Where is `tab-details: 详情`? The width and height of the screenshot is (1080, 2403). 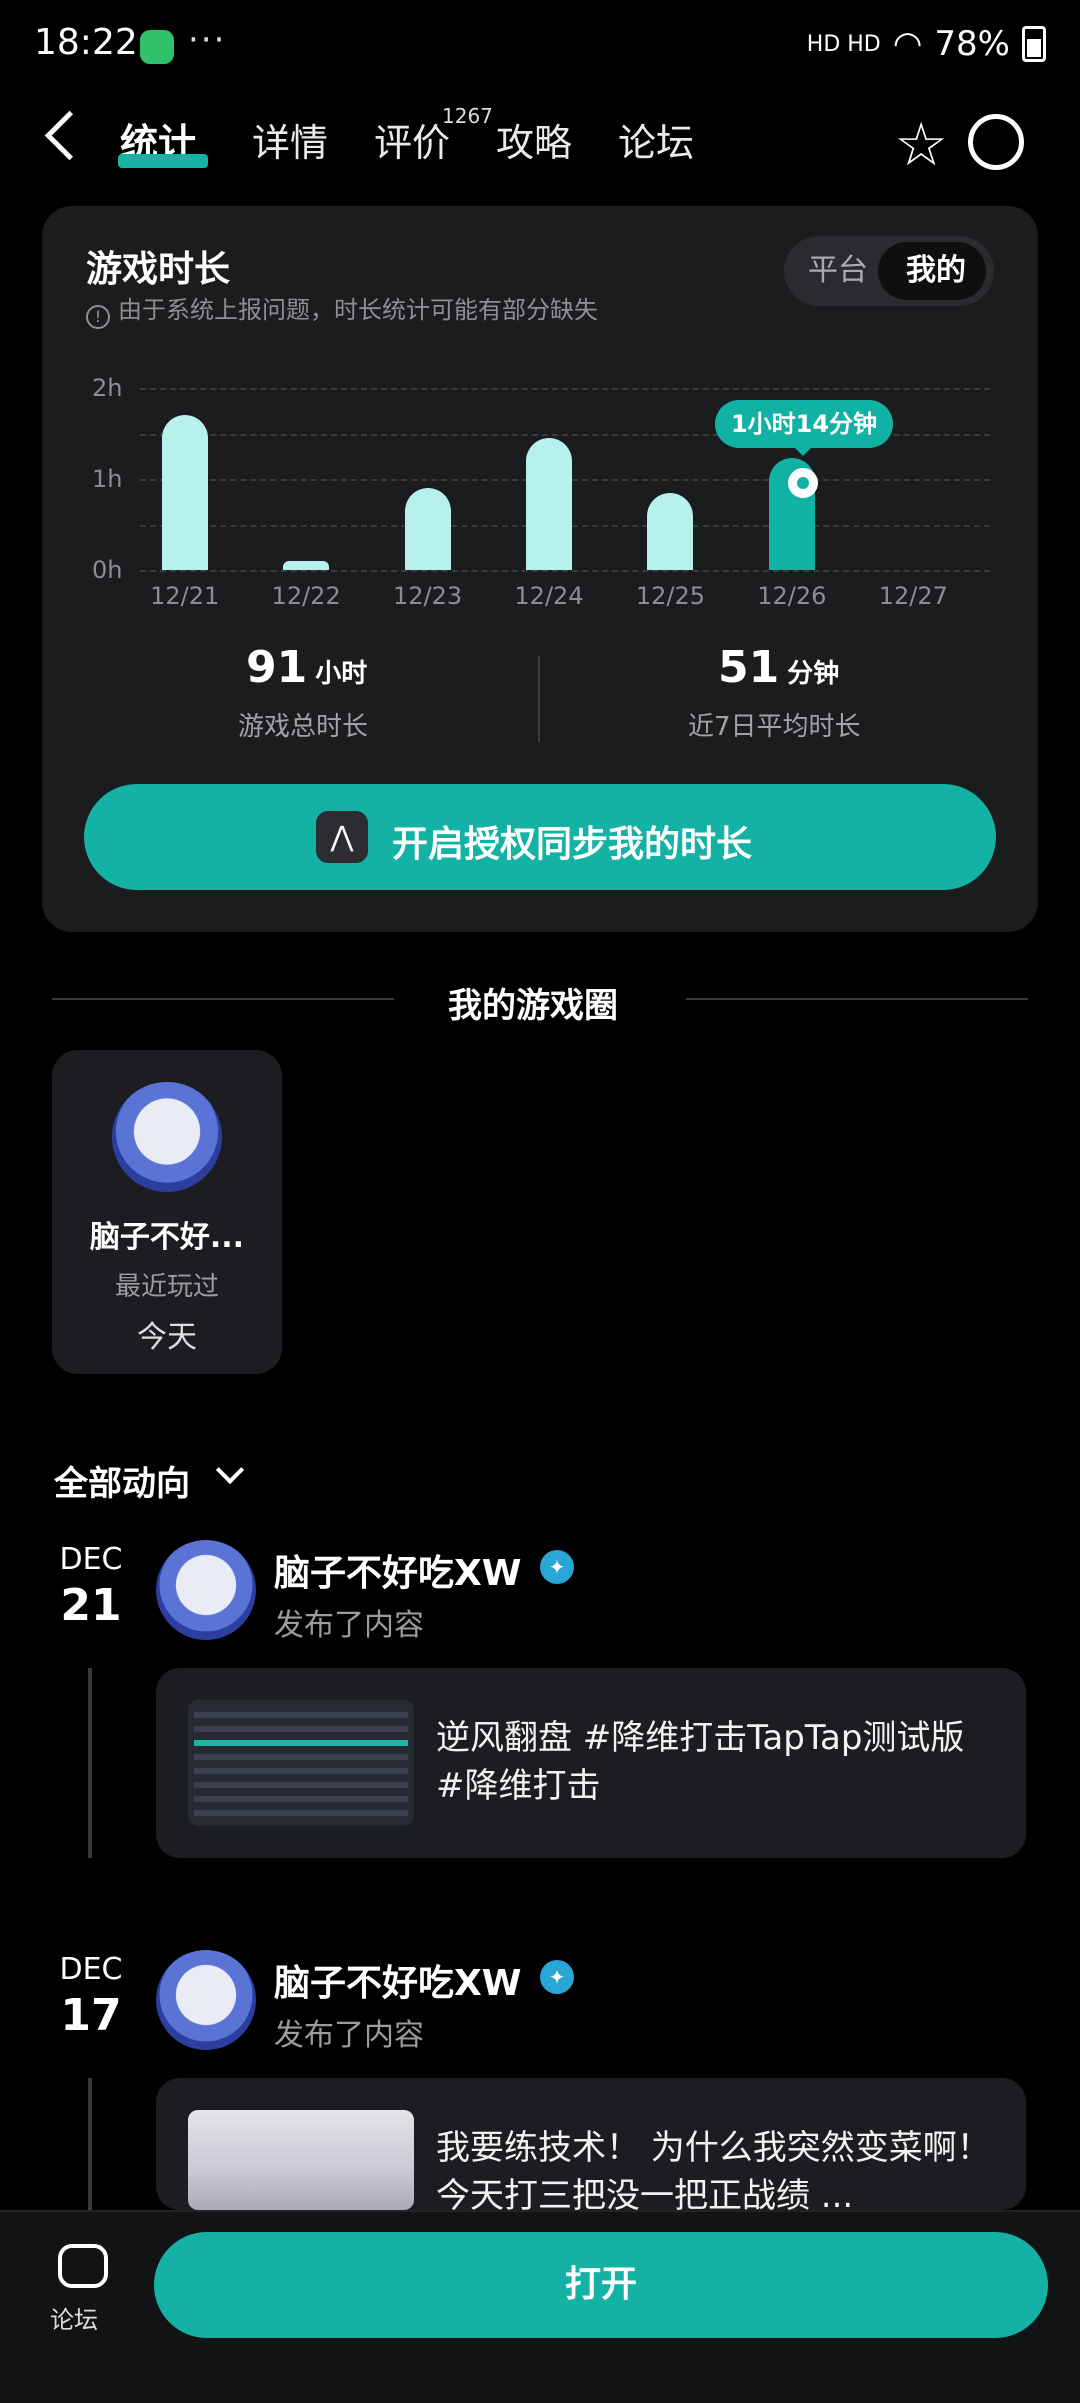 tab-details: 详情 is located at coordinates (290, 139).